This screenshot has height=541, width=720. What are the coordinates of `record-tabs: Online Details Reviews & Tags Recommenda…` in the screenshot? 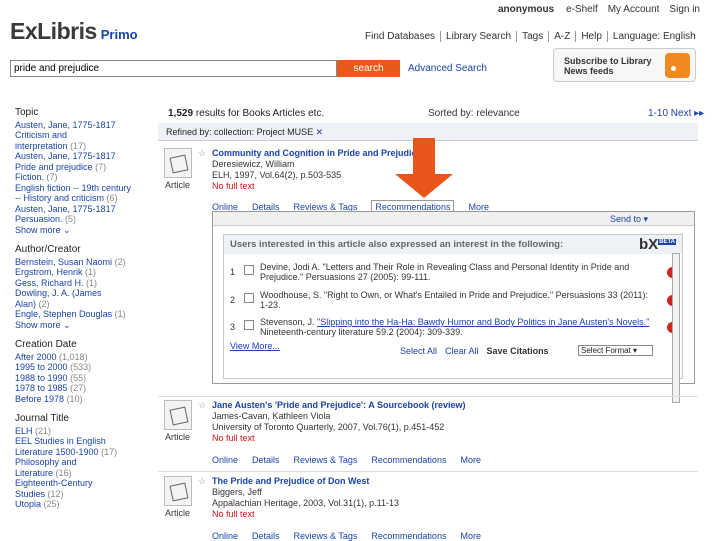 It's located at (346, 460).